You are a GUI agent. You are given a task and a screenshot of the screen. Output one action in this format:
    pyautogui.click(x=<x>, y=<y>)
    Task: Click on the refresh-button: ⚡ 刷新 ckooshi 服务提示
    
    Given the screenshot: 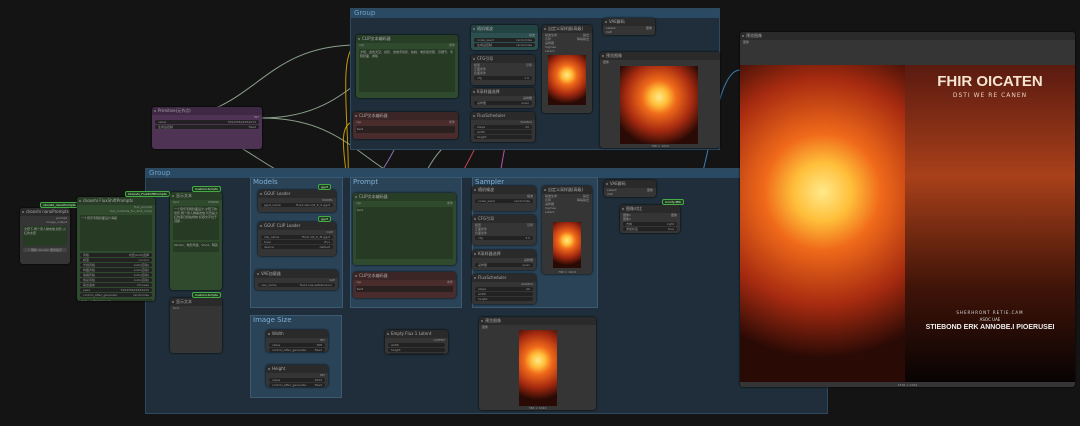 What is the action you would take?
    pyautogui.click(x=45, y=249)
    